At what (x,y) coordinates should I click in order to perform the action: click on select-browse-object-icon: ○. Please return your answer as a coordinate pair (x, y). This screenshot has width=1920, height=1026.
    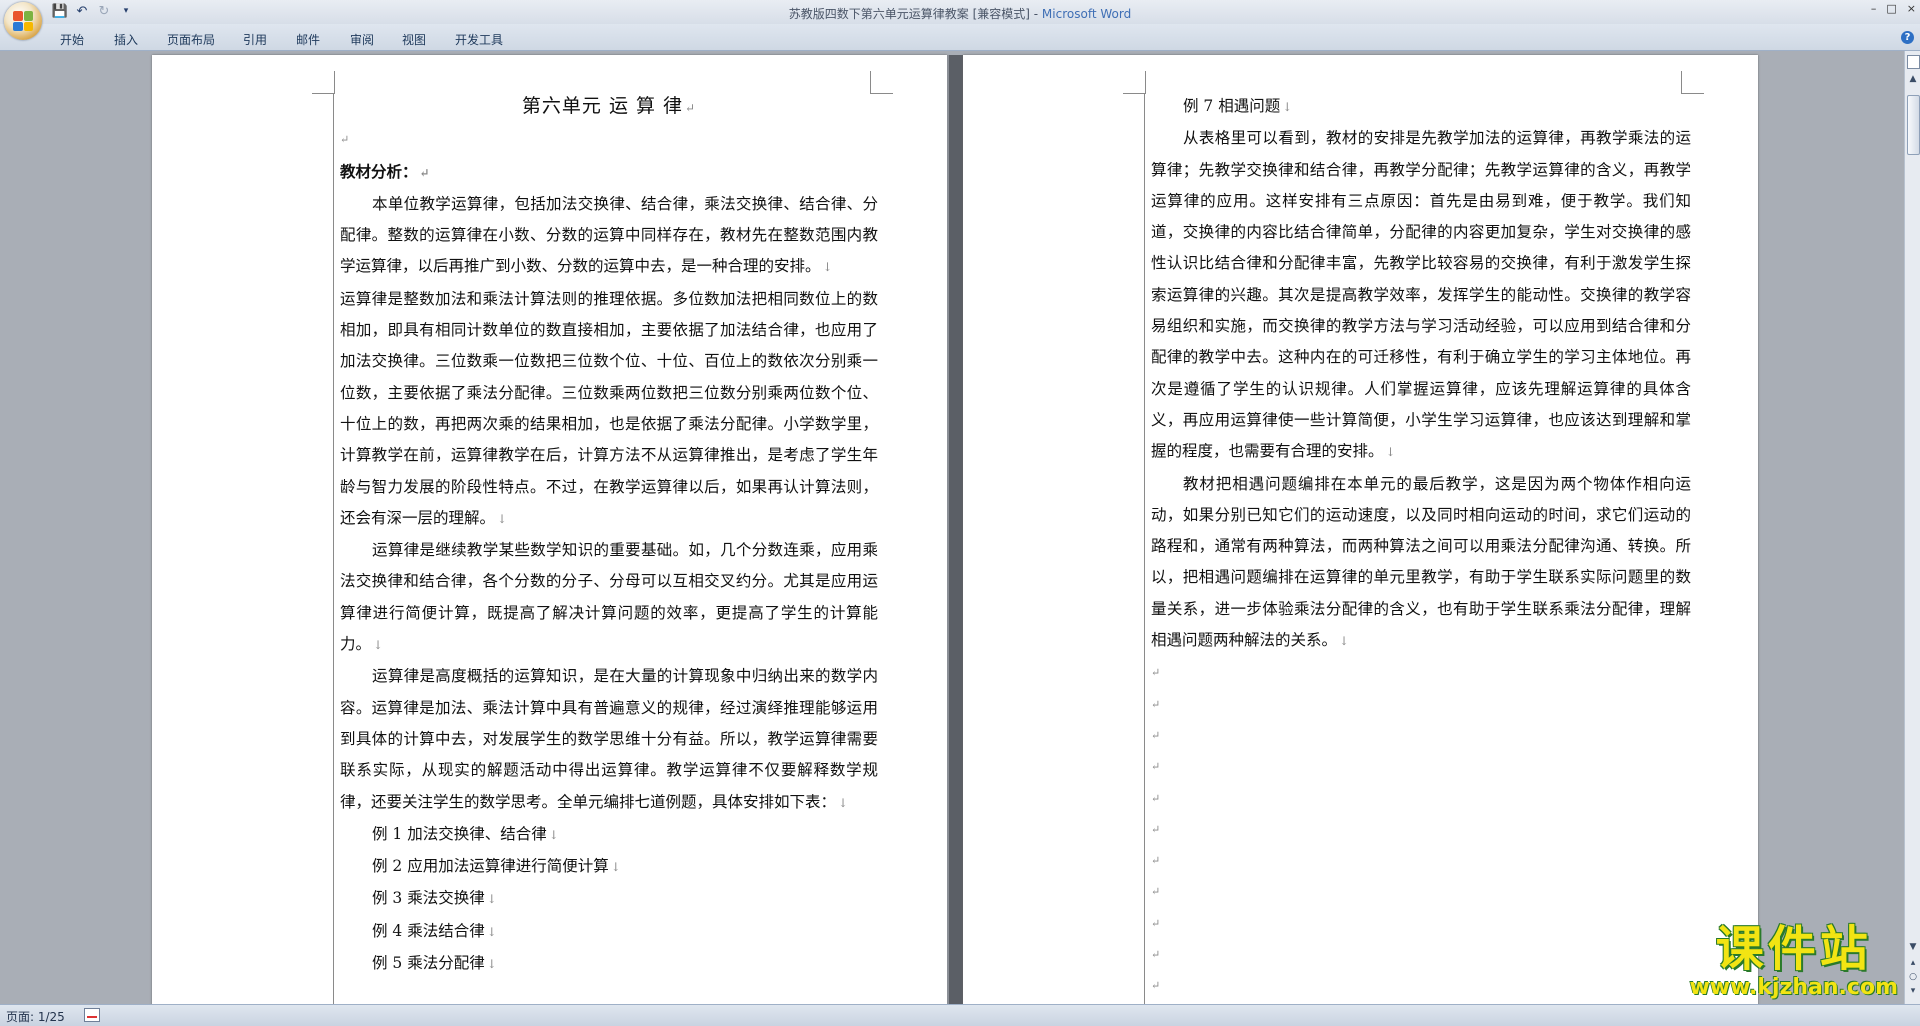
    Looking at the image, I should click on (1913, 977).